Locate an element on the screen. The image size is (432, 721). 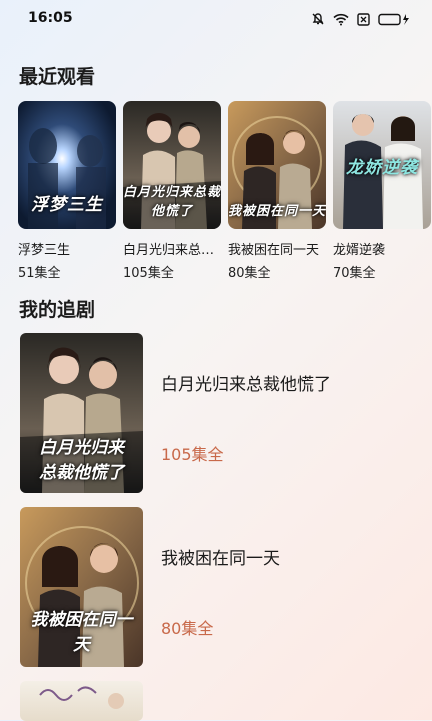
recent-section-title: 最近观看 is located at coordinates (57, 77).